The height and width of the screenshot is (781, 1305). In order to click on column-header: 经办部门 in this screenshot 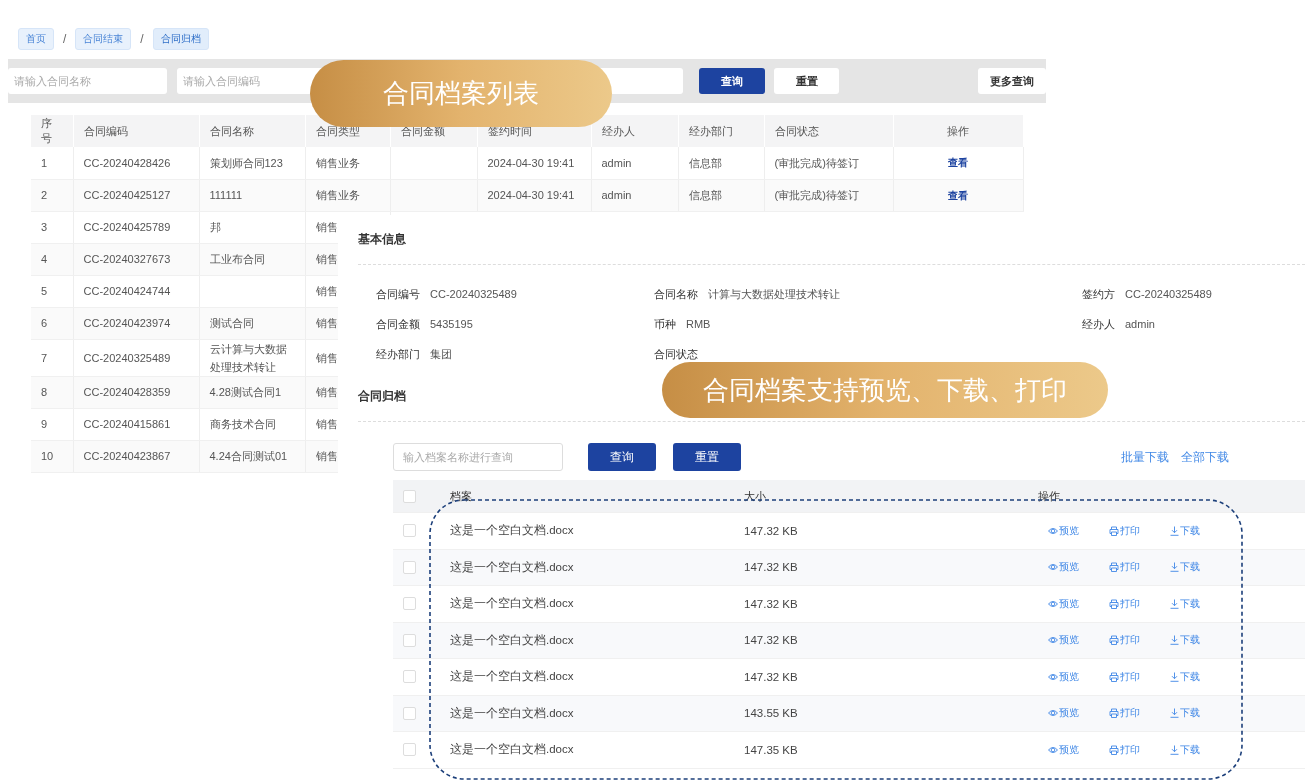, I will do `click(721, 131)`.